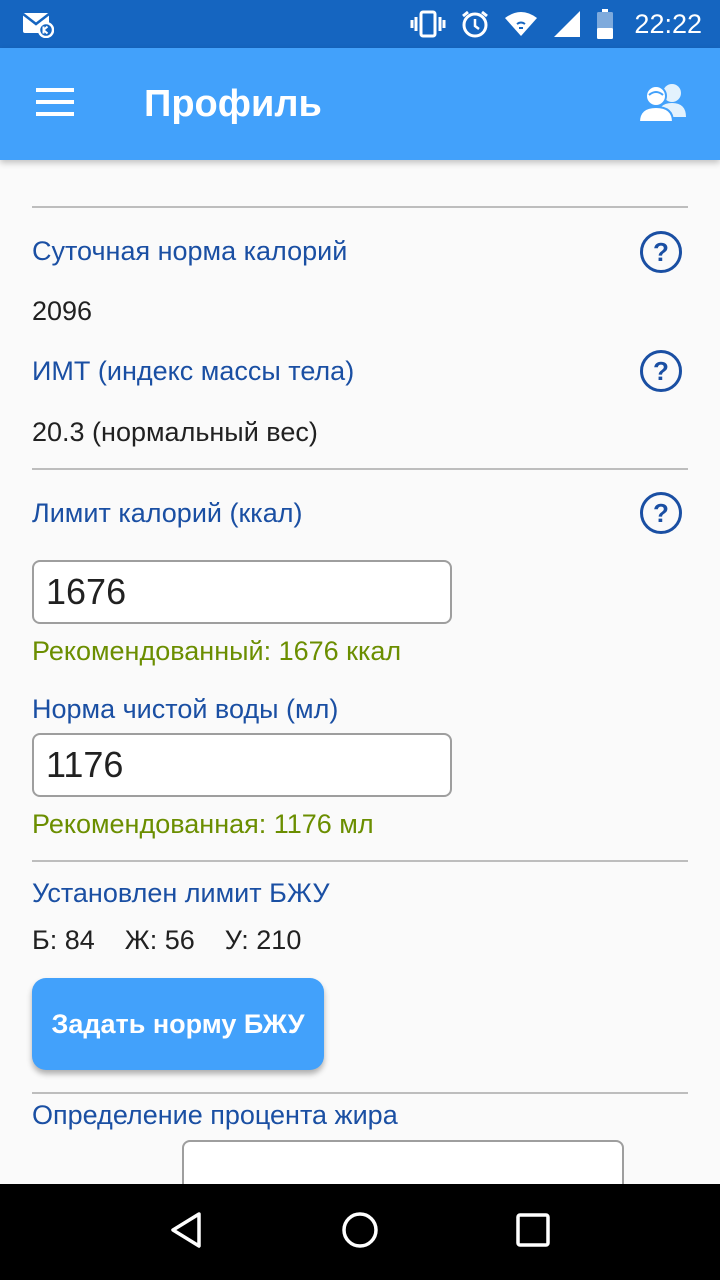 This screenshot has width=720, height=1280. What do you see at coordinates (178, 1024) in the screenshot?
I see `set-bju-norm-button: Задать норму БЖУ` at bounding box center [178, 1024].